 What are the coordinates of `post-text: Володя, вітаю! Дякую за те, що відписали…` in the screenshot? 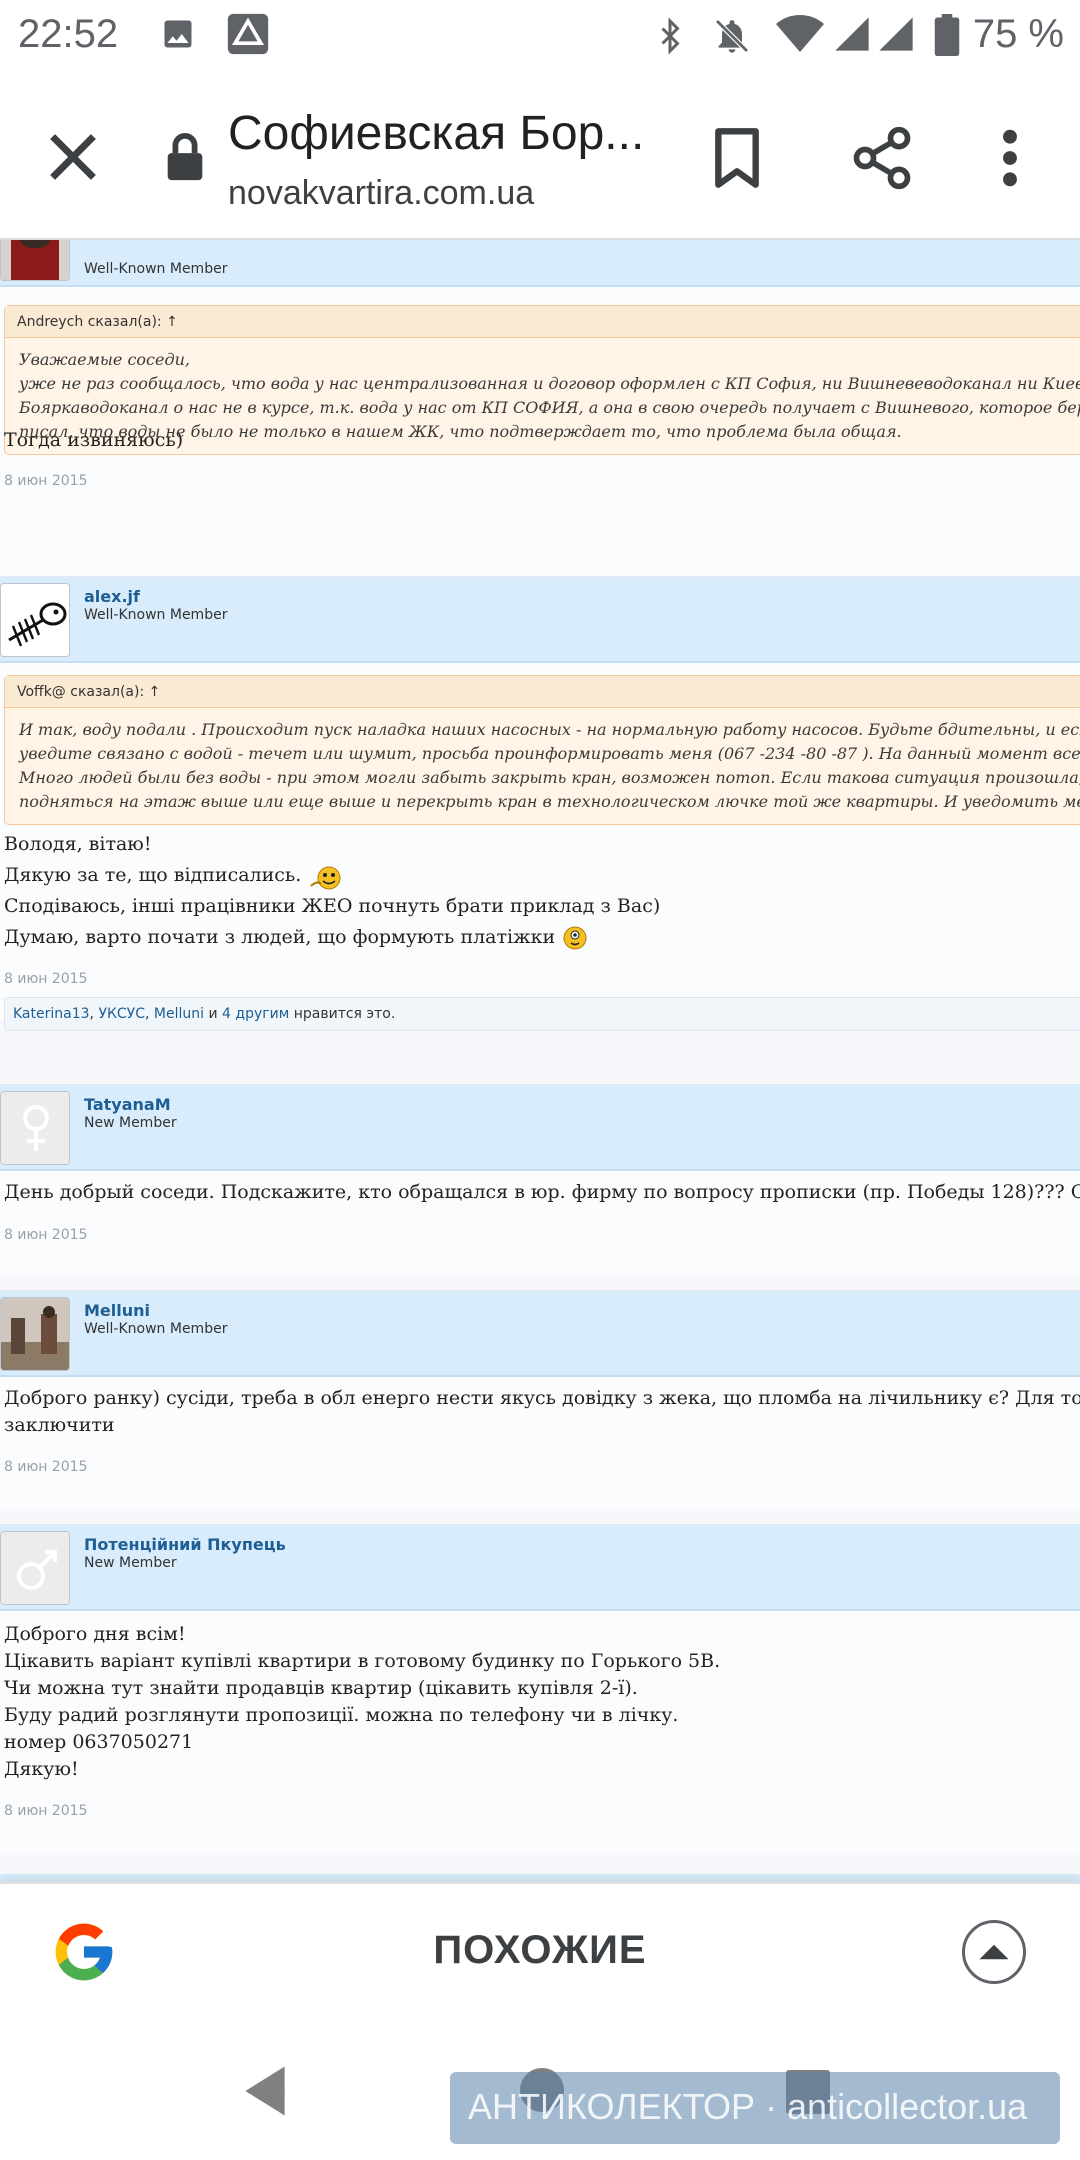 It's located at (332, 891).